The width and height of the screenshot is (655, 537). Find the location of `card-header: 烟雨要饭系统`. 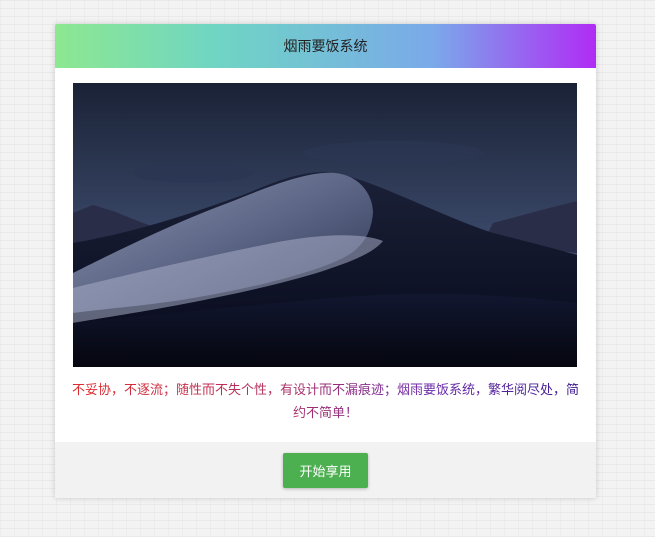

card-header: 烟雨要饭系统 is located at coordinates (325, 46).